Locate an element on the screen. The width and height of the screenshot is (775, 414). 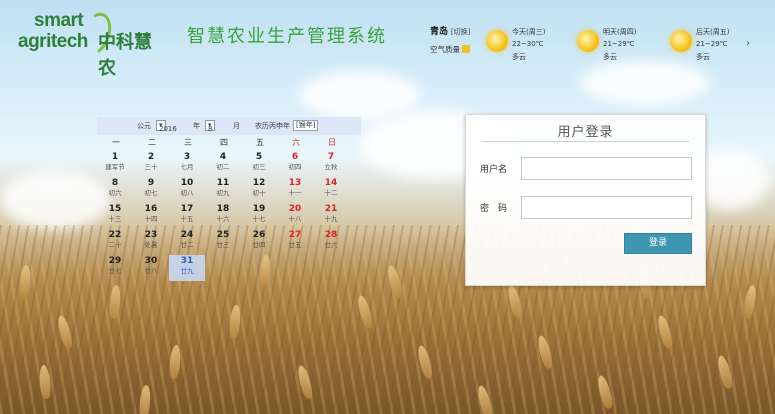
calendar-day-cell: 14 十二 is located at coordinates (331, 190).